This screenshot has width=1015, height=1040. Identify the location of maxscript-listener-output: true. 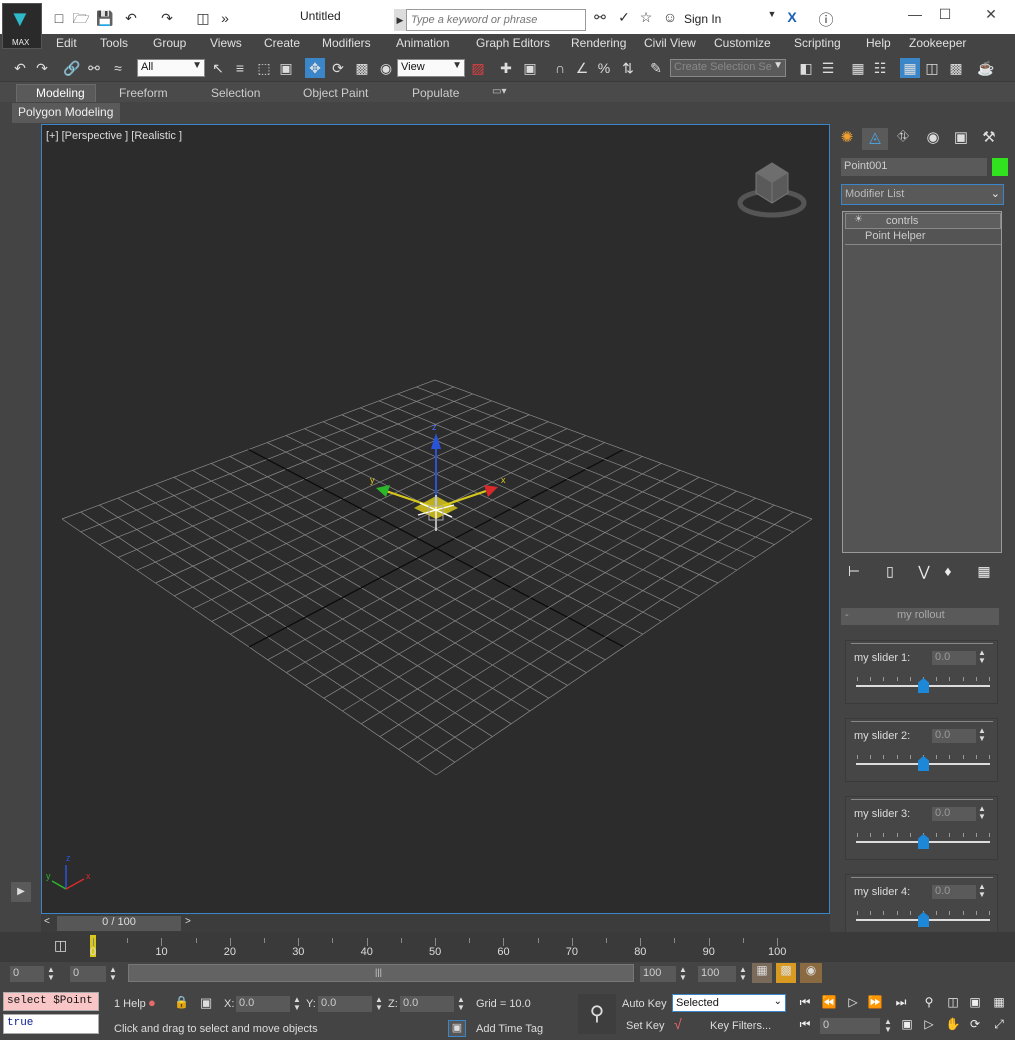
(51, 1024).